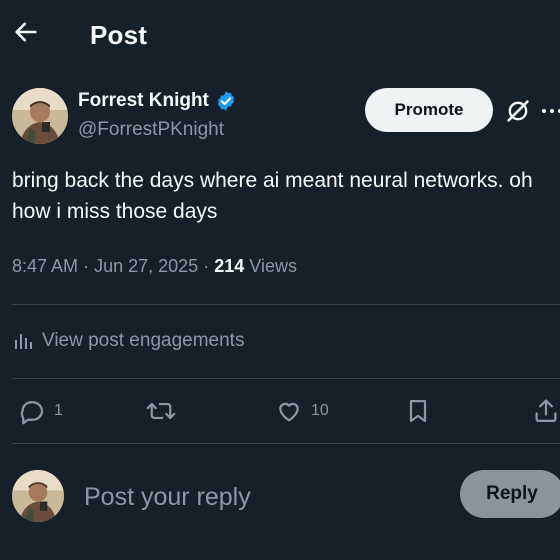 The image size is (560, 560). What do you see at coordinates (289, 412) in the screenshot?
I see `like-icon` at bounding box center [289, 412].